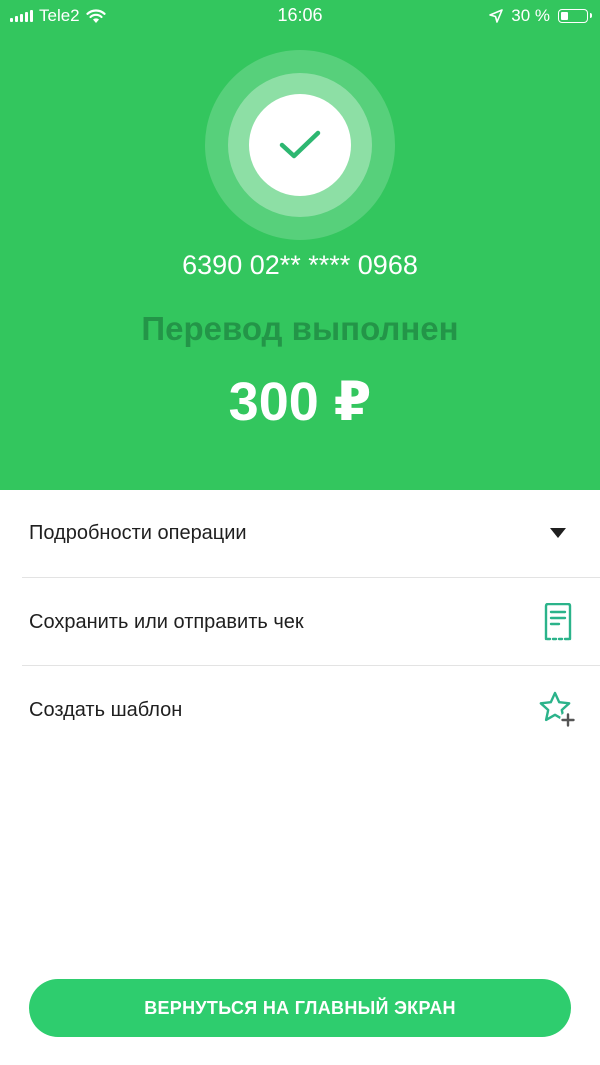 The image size is (600, 1065). What do you see at coordinates (300, 16) in the screenshot?
I see `status-bar: Tele2 16:06 30 %` at bounding box center [300, 16].